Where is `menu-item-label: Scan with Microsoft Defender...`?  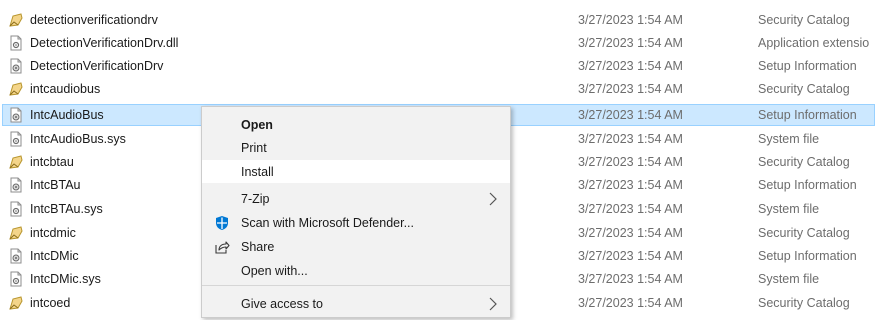
menu-item-label: Scan with Microsoft Defender... is located at coordinates (327, 223).